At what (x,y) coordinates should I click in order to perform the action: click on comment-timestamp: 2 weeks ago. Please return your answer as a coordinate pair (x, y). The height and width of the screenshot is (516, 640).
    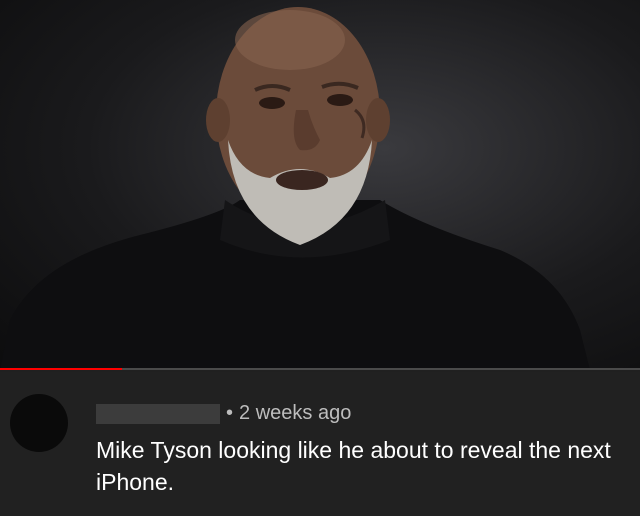
    Looking at the image, I should click on (295, 413).